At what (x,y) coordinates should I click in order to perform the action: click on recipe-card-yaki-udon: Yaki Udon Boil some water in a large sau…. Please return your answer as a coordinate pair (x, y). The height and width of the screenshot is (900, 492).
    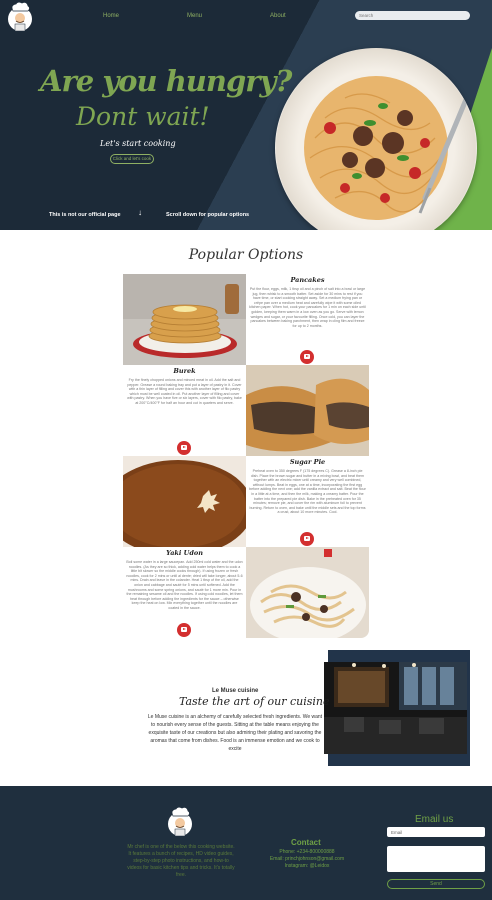
    Looking at the image, I should click on (184, 592).